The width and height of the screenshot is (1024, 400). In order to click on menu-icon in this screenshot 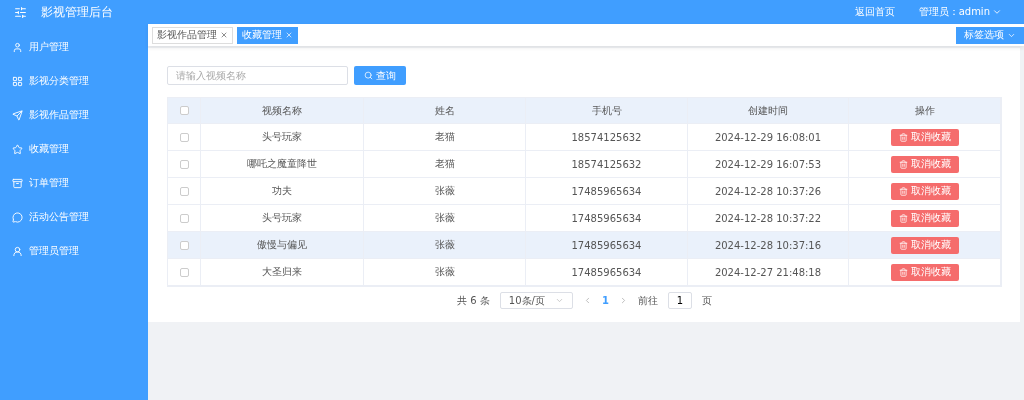, I will do `click(20, 12)`.